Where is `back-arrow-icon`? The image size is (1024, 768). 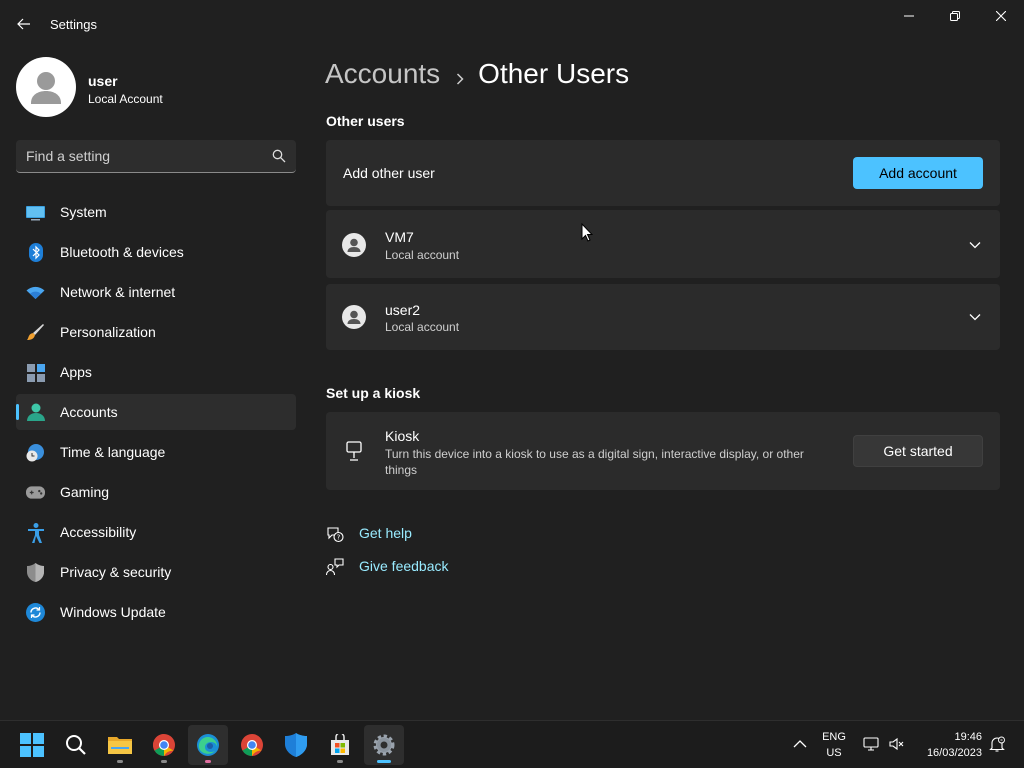 back-arrow-icon is located at coordinates (23, 24).